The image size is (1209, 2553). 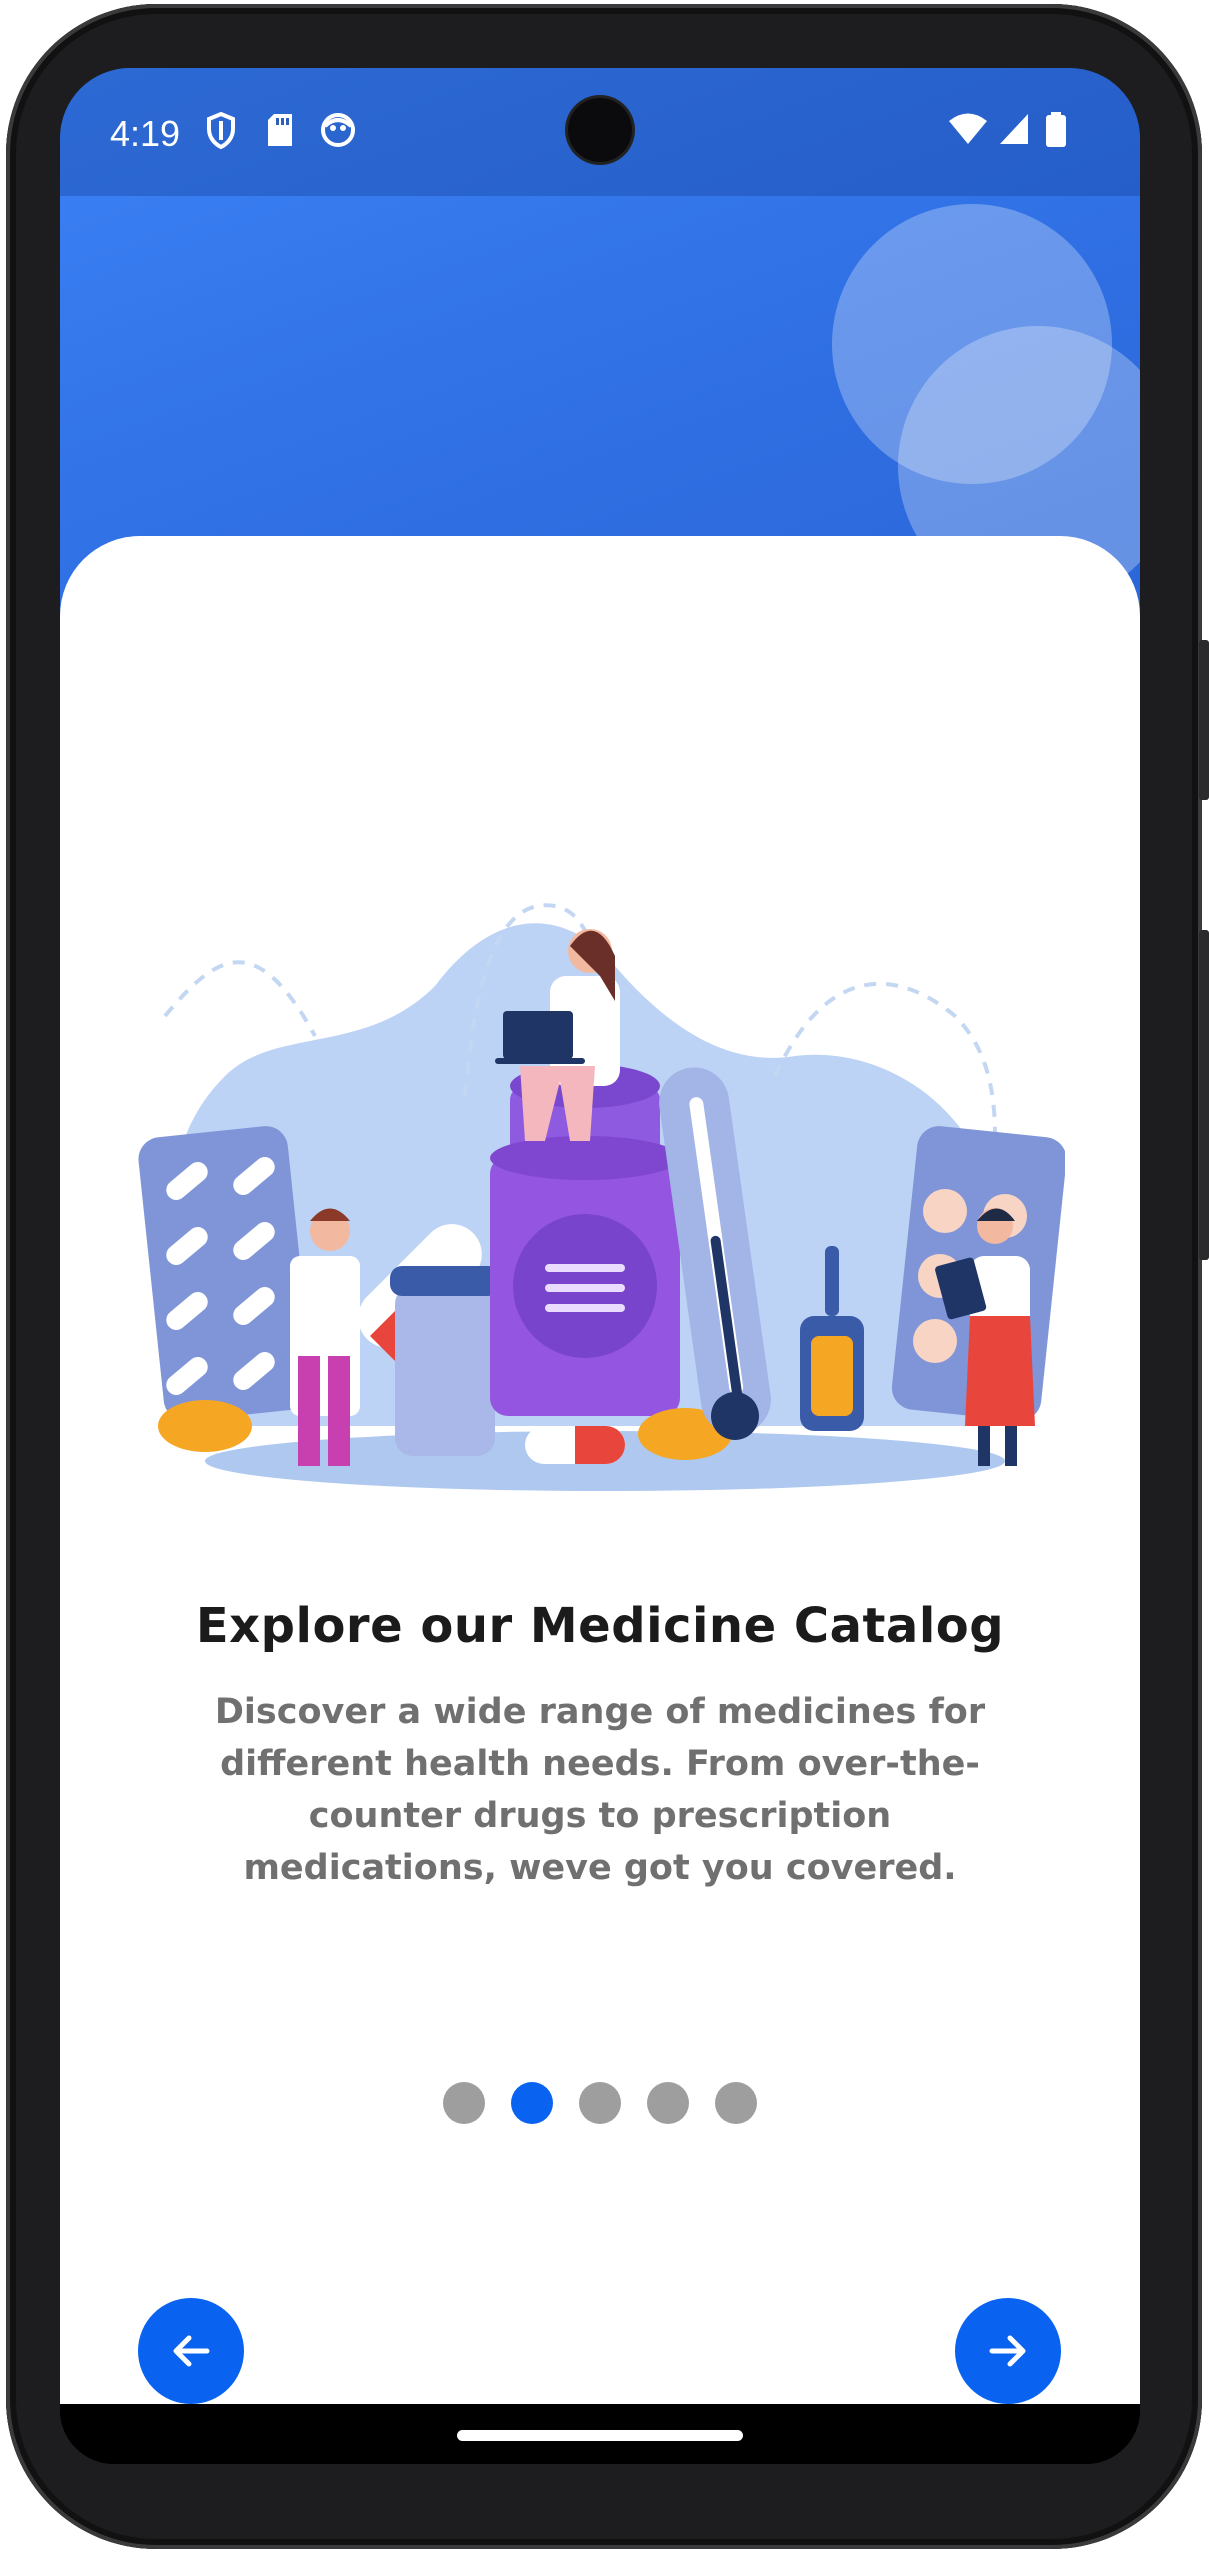 What do you see at coordinates (145, 133) in the screenshot?
I see `status-time: 4:19` at bounding box center [145, 133].